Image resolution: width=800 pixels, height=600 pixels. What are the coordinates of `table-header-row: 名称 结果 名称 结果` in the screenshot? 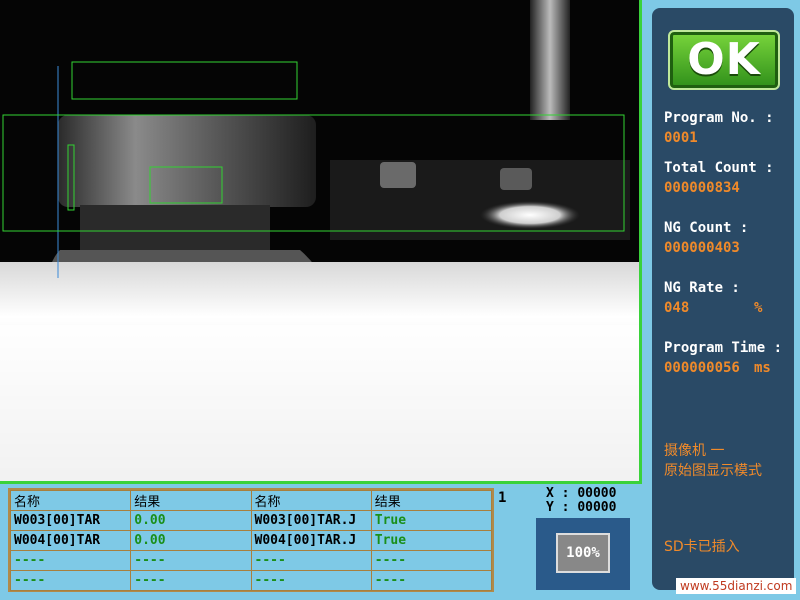 It's located at (251, 500).